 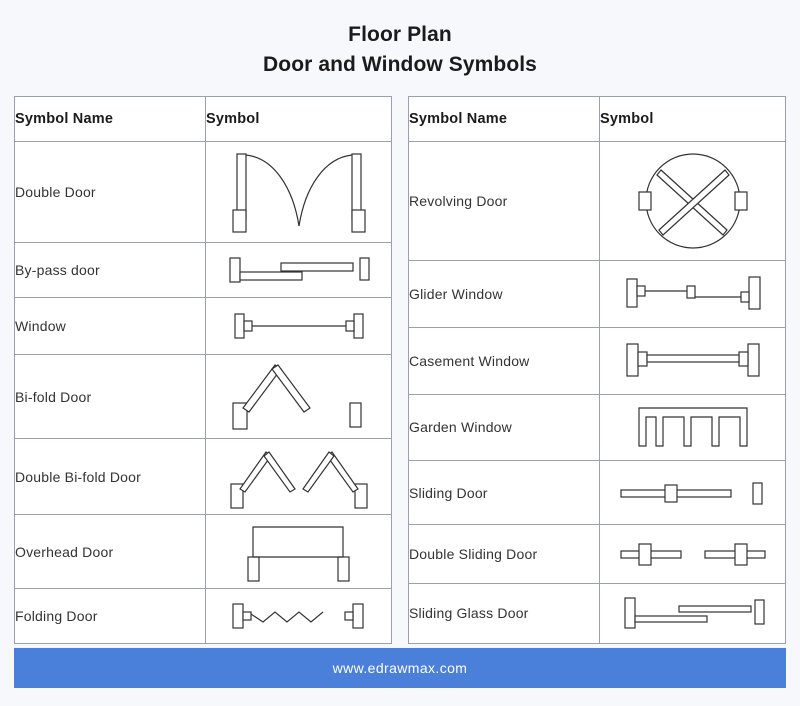 I want to click on page-title-line-1: Floor Plan, so click(x=400, y=34).